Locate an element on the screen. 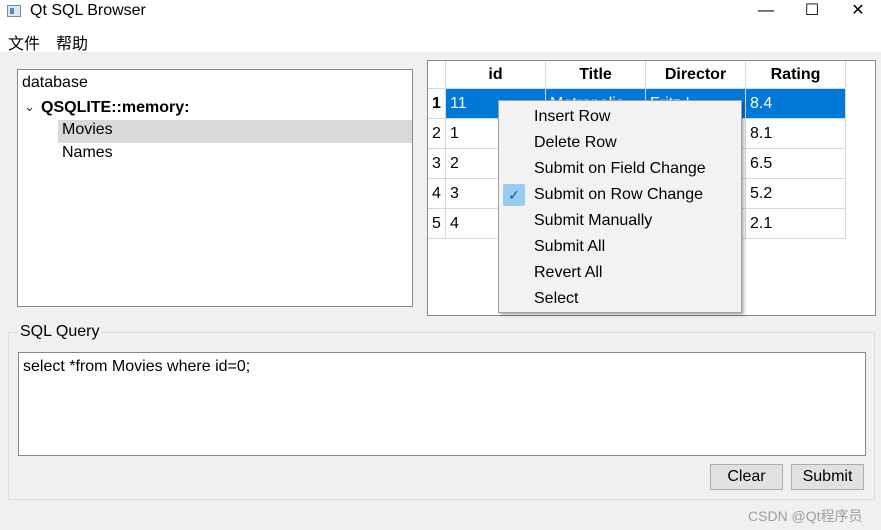  row-header: 3 is located at coordinates (437, 164).